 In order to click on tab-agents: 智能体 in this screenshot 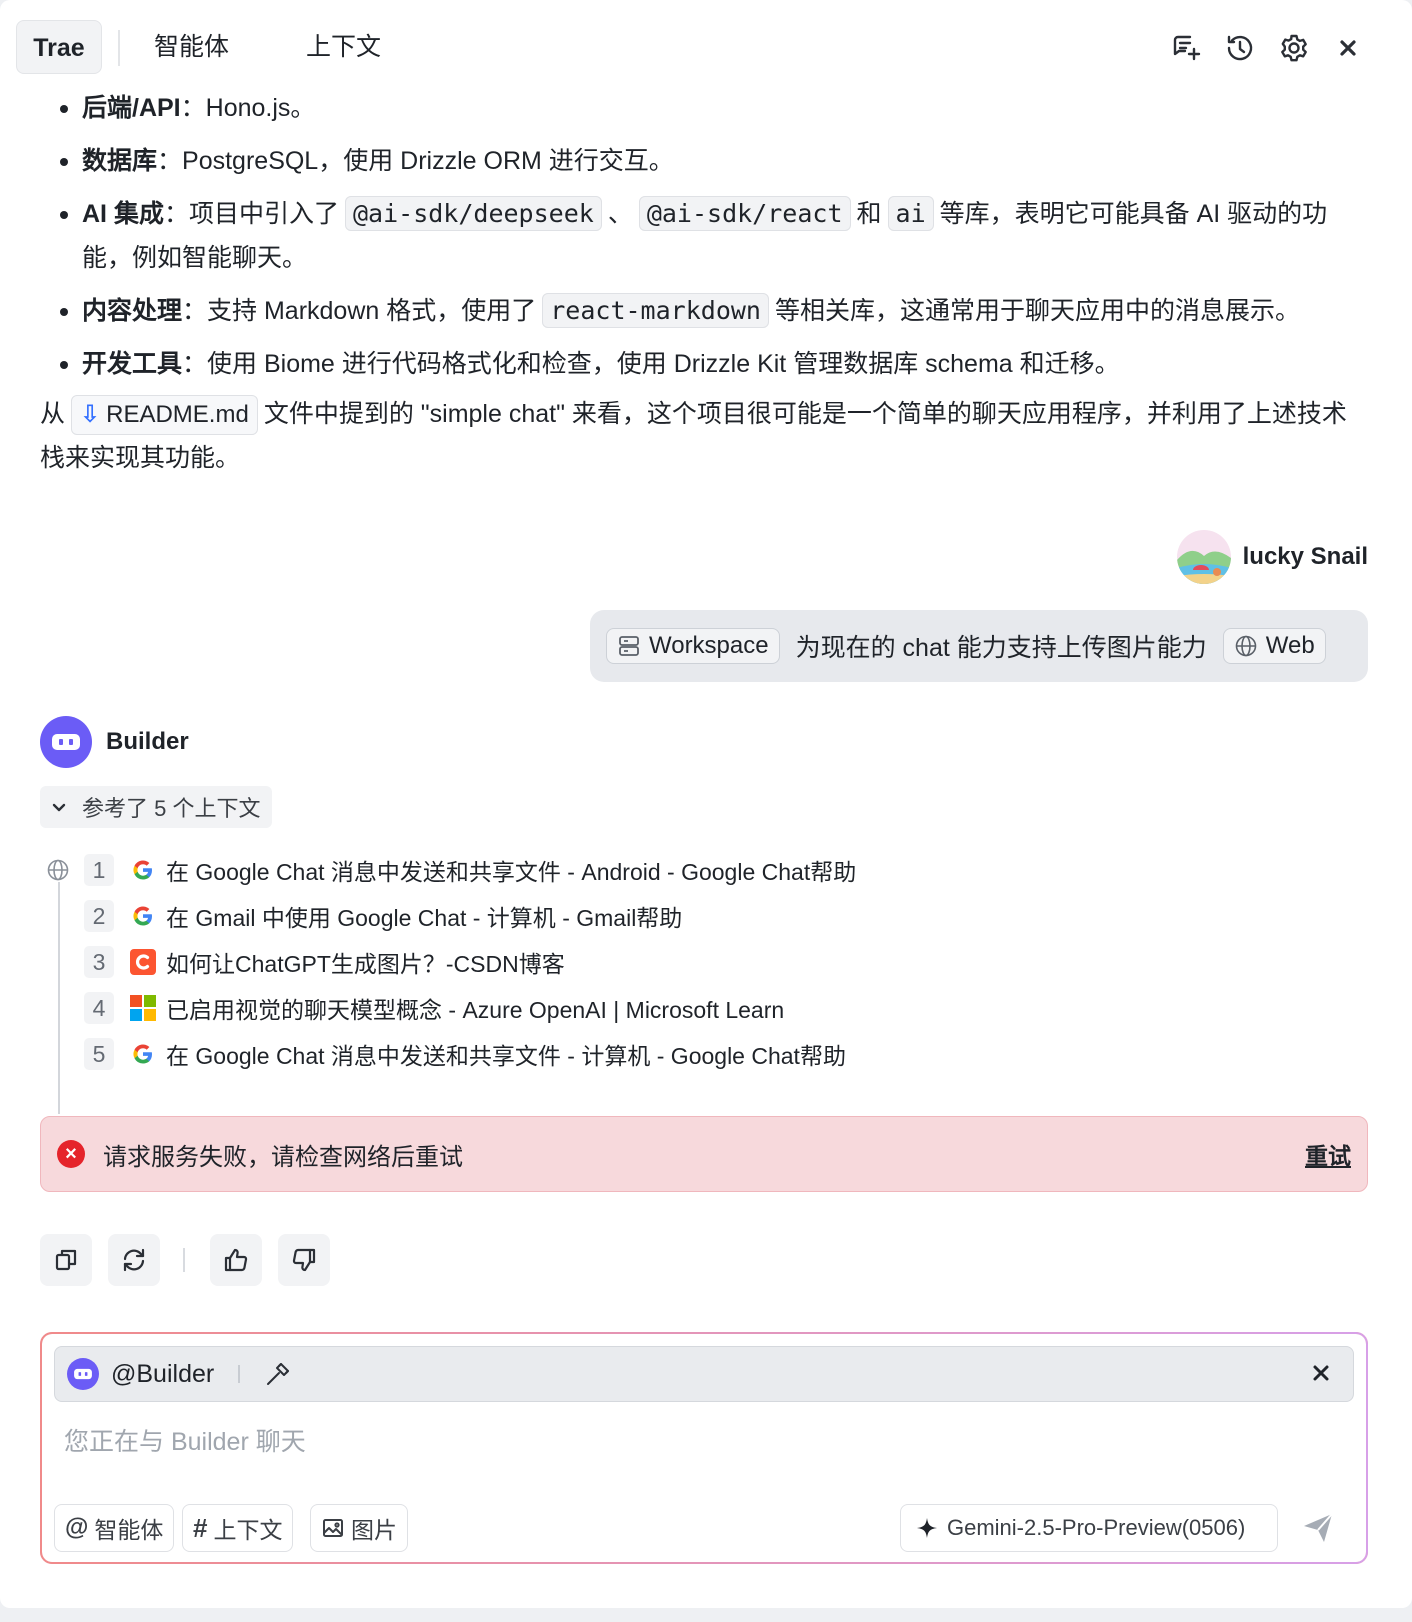, I will do `click(191, 47)`.